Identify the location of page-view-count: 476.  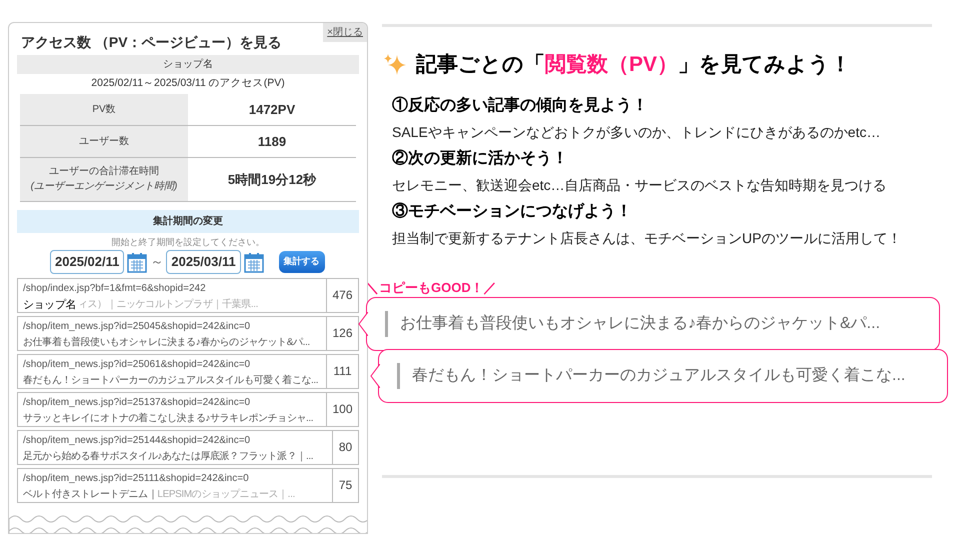
(343, 295).